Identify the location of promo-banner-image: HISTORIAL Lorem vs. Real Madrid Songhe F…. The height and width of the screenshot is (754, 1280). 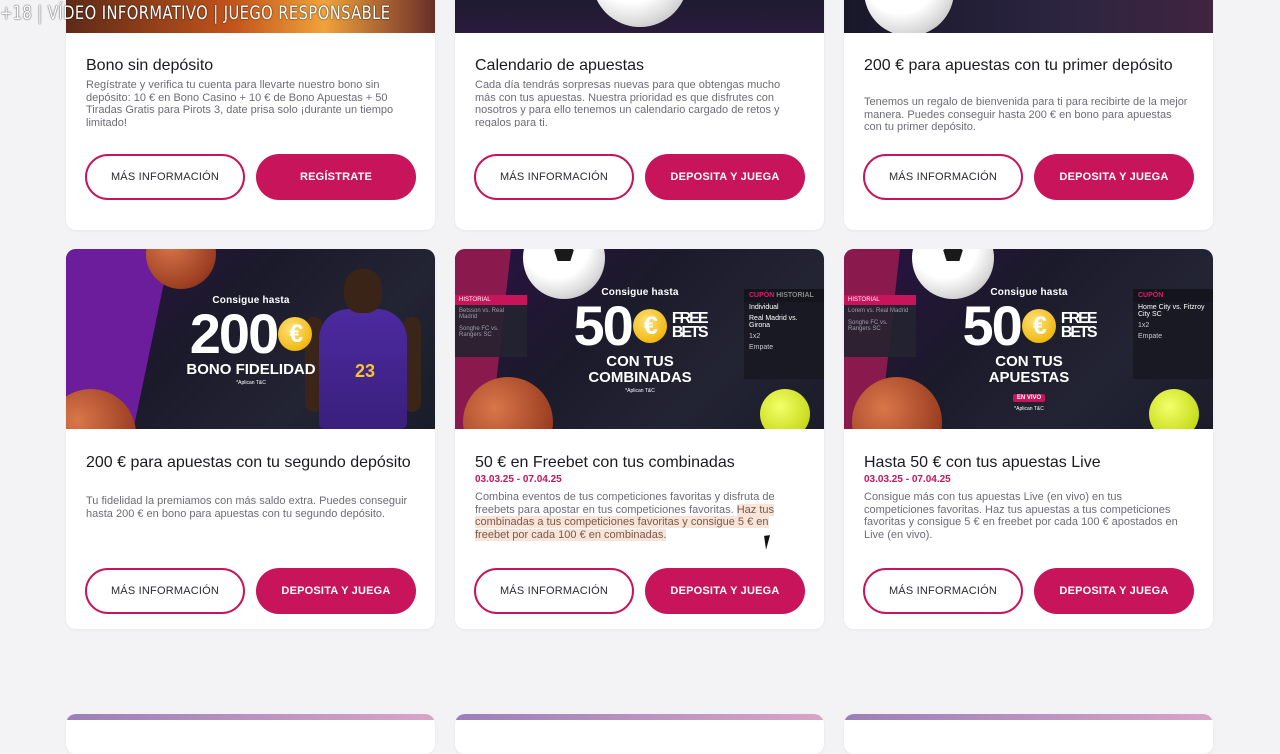
(1028, 339).